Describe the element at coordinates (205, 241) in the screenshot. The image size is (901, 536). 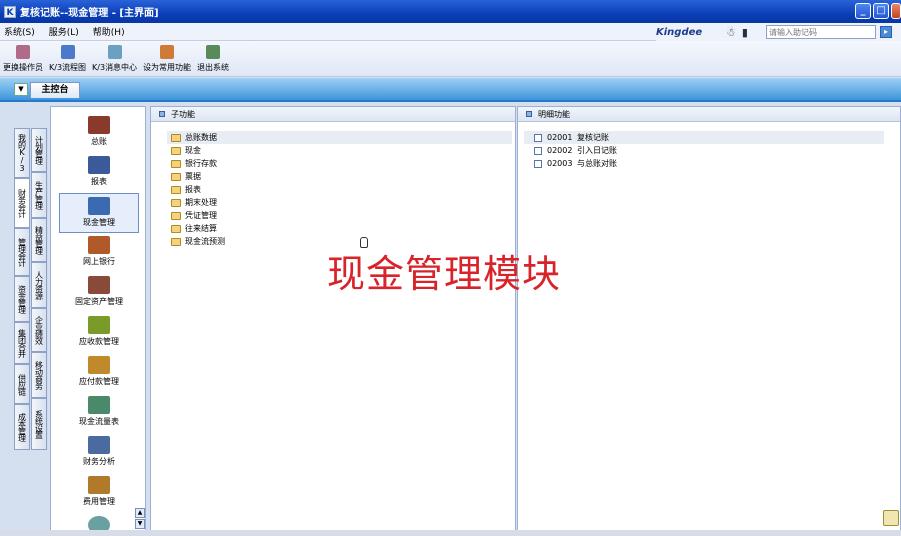
I see `tree-item-label: 现金流预测` at that location.